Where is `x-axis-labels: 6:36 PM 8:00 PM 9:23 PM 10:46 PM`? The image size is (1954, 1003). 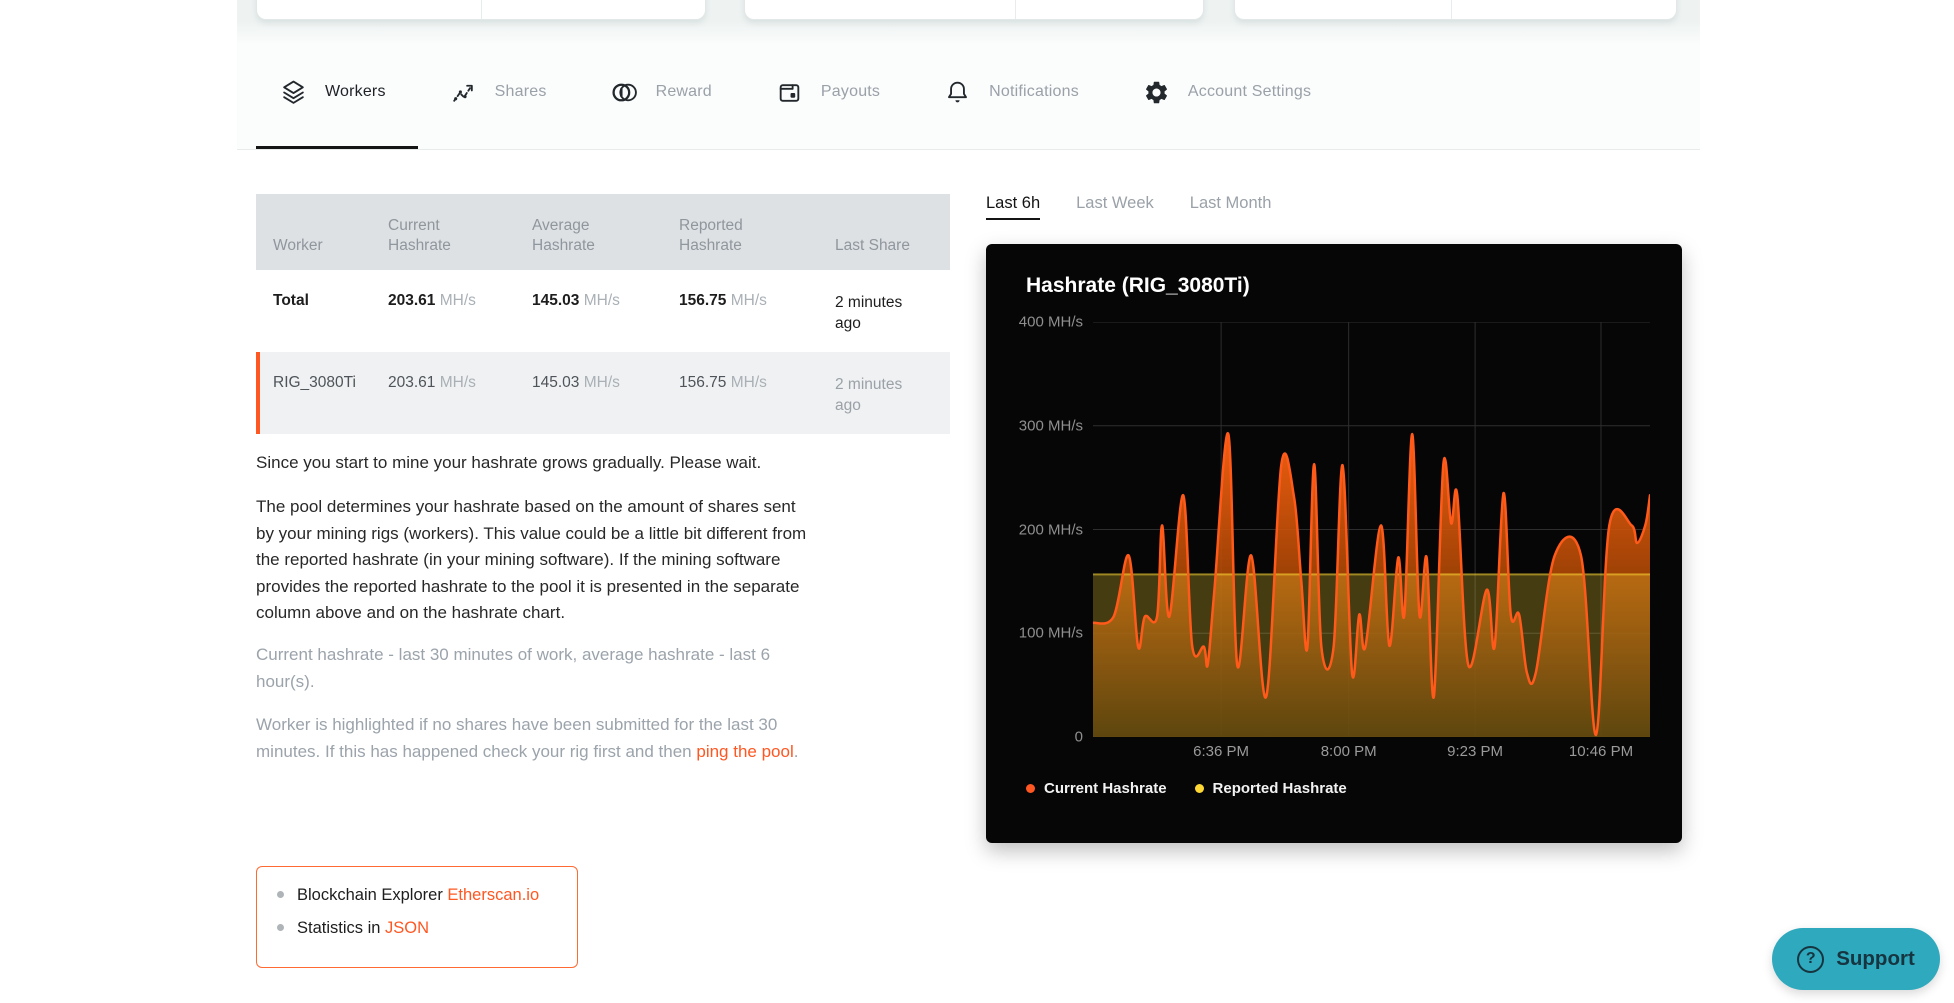
x-axis-labels: 6:36 PM 8:00 PM 9:23 PM 10:46 PM is located at coordinates (1371, 754).